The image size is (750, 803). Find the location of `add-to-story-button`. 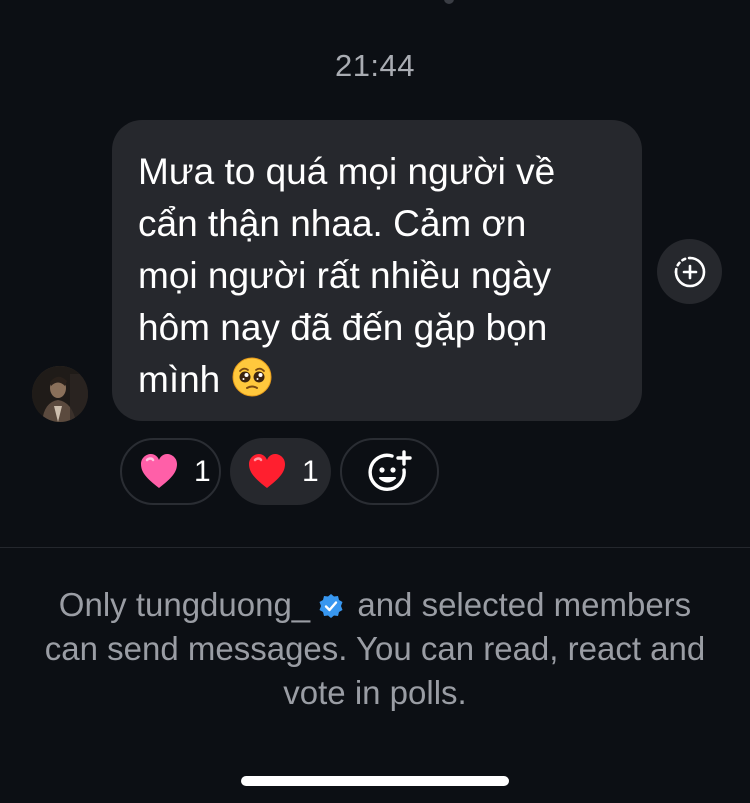

add-to-story-button is located at coordinates (689, 271).